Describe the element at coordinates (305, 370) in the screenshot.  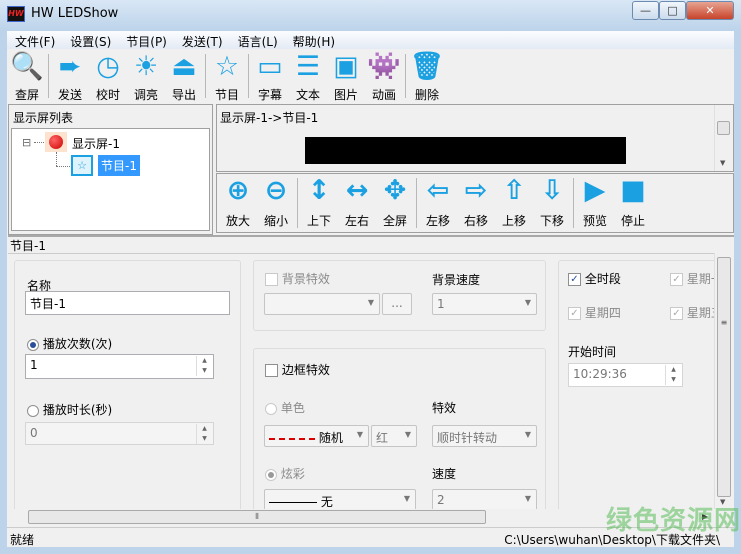
I see `border-effect-label: 边框特效` at that location.